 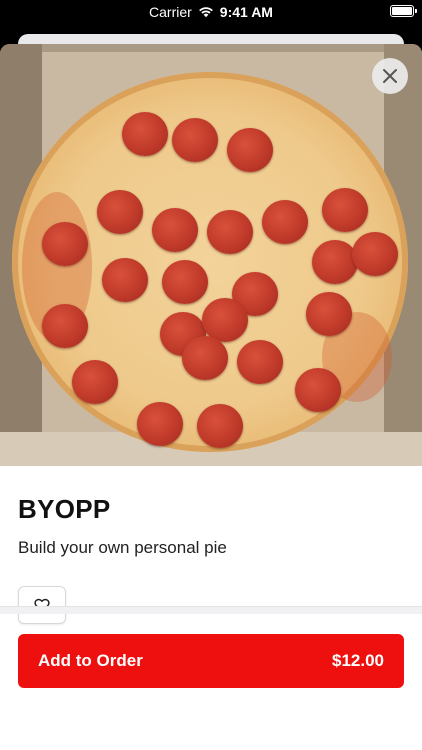 What do you see at coordinates (246, 12) in the screenshot?
I see `status-time: 9:41 AM` at bounding box center [246, 12].